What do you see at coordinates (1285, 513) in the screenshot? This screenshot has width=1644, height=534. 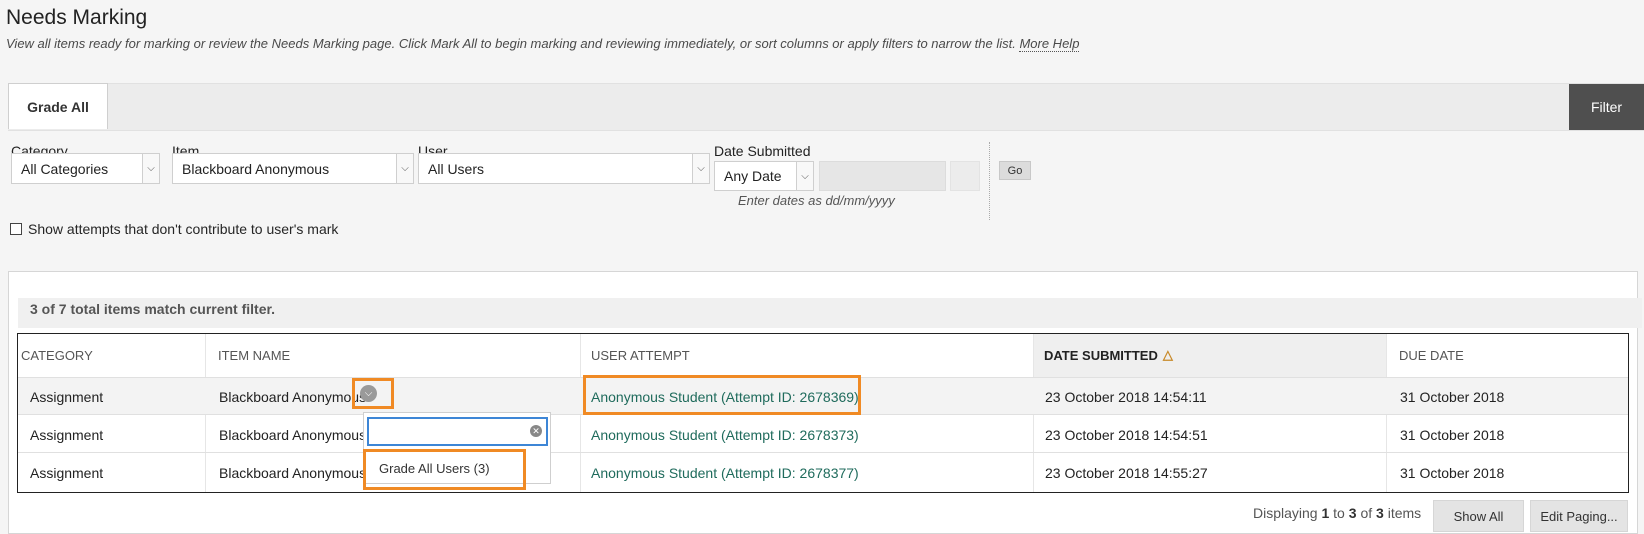 I see `paging-prefix: Displaying` at bounding box center [1285, 513].